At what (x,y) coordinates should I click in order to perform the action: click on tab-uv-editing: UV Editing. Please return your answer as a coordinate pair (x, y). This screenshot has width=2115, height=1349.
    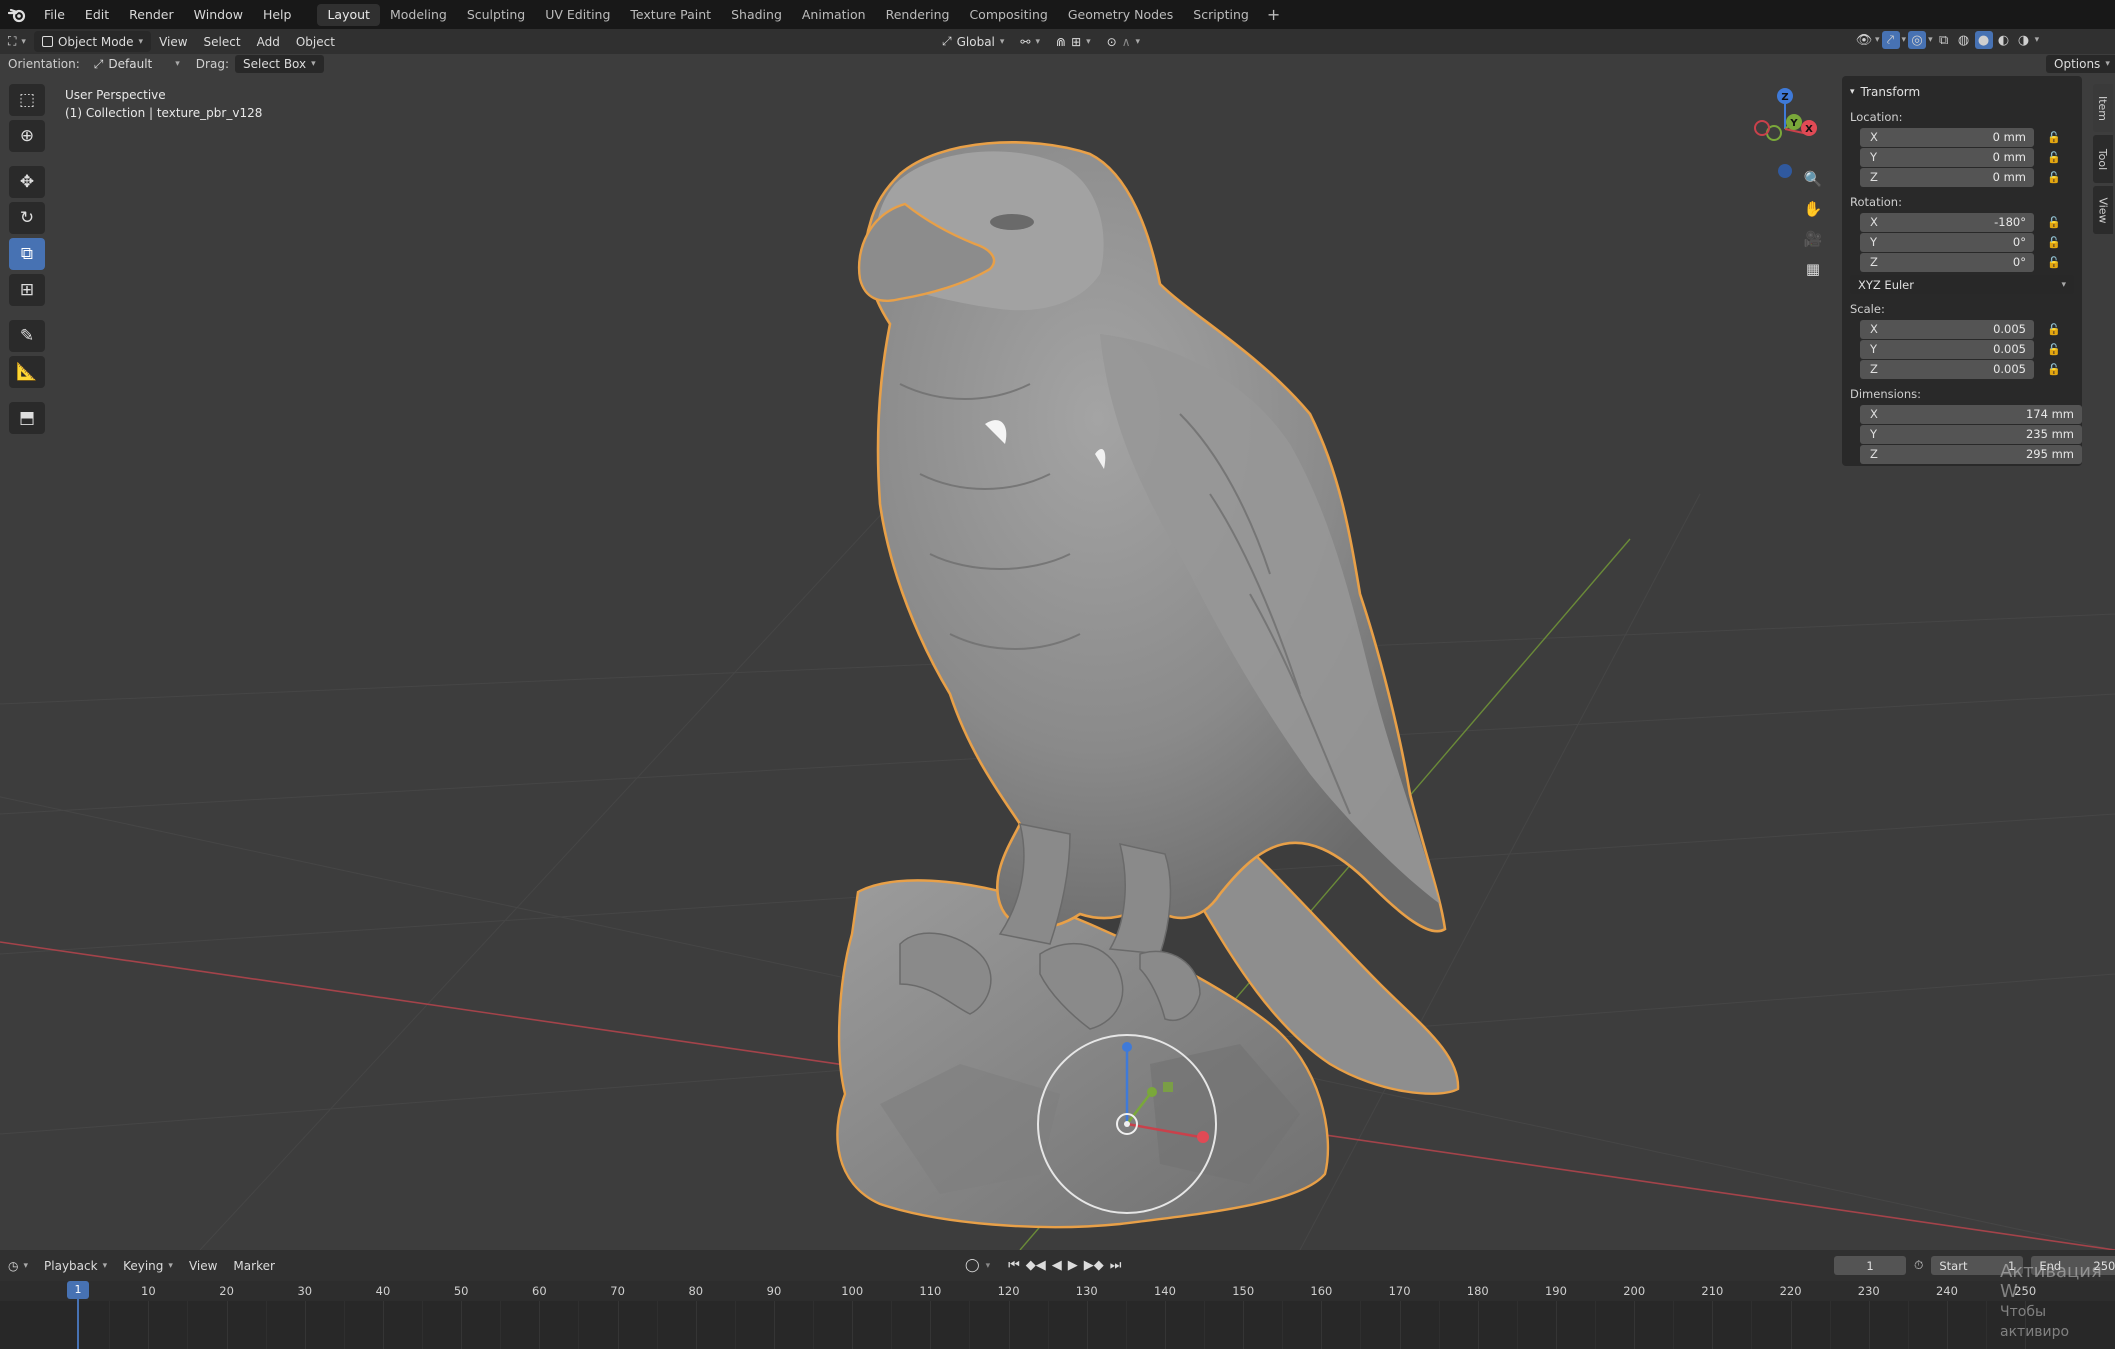
    Looking at the image, I should click on (577, 15).